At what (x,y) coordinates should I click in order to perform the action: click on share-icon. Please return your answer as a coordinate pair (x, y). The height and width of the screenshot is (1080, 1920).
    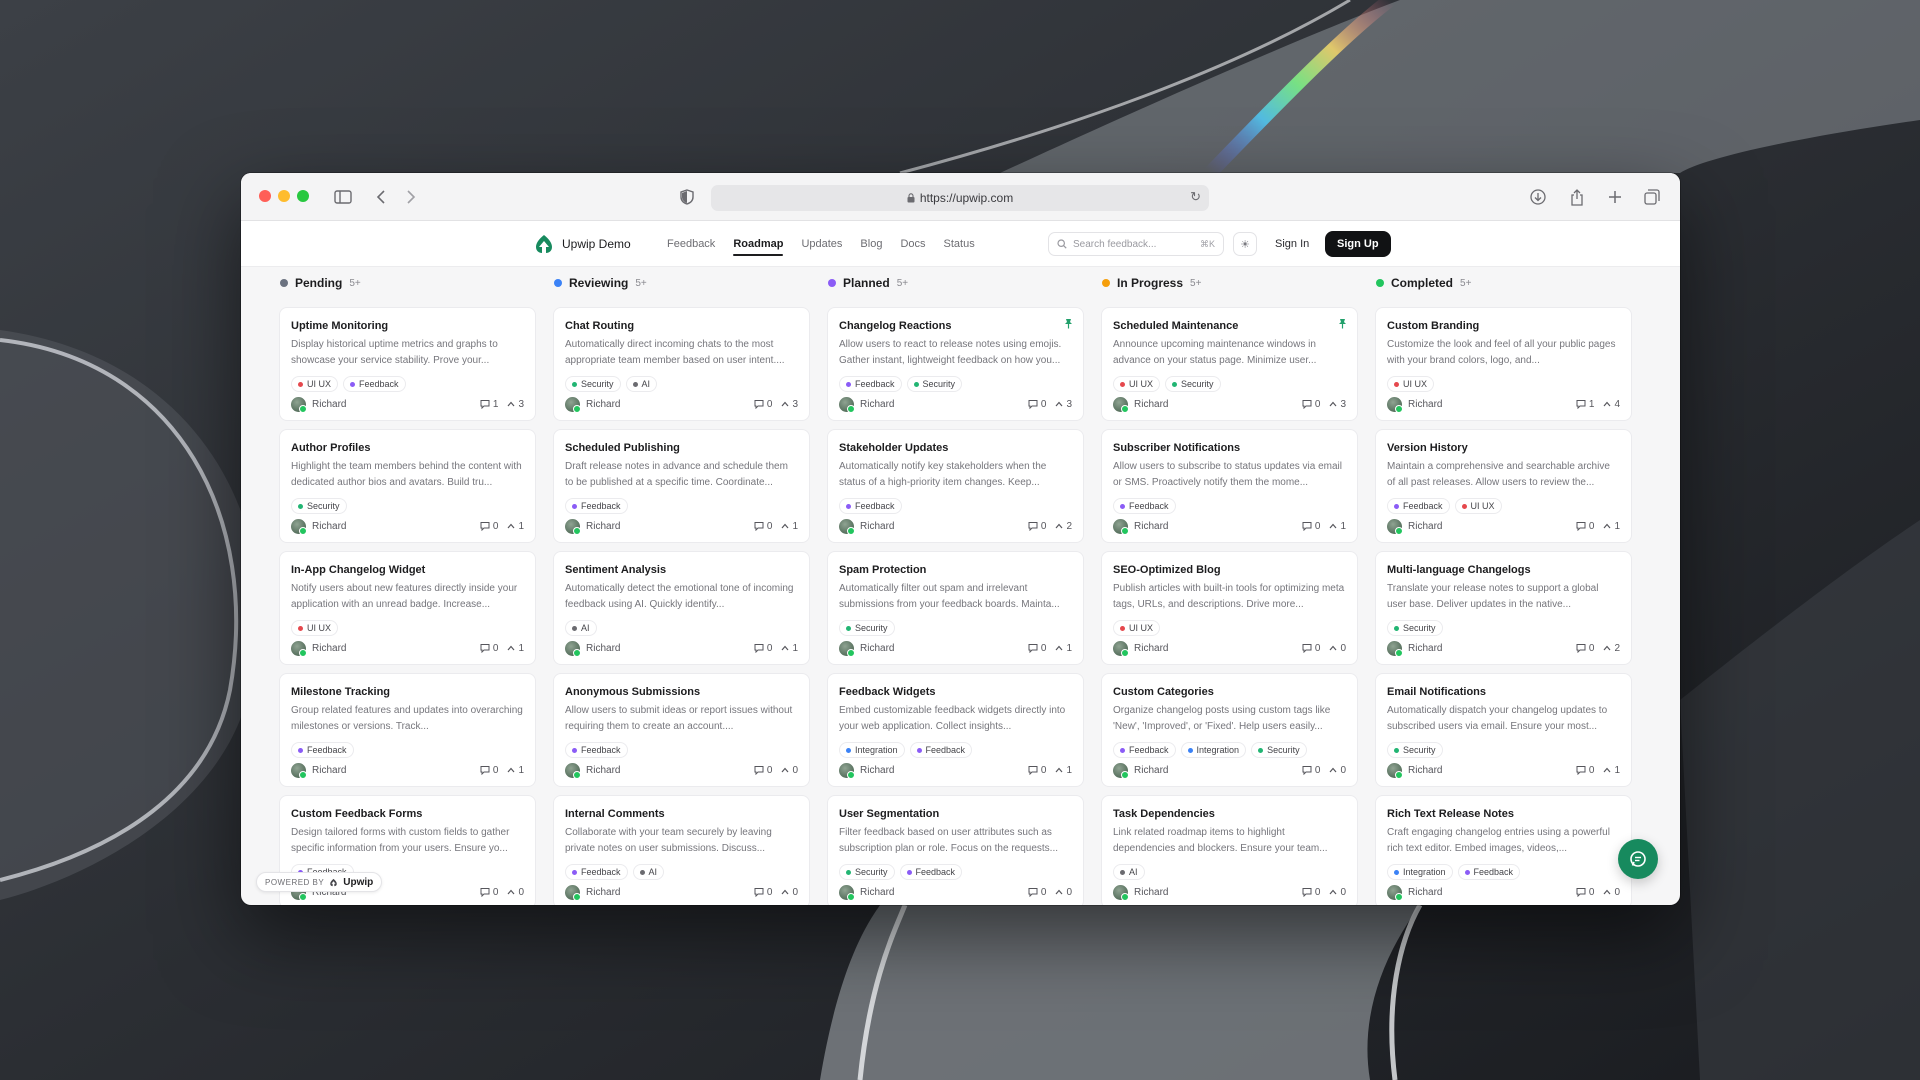
    Looking at the image, I should click on (1577, 197).